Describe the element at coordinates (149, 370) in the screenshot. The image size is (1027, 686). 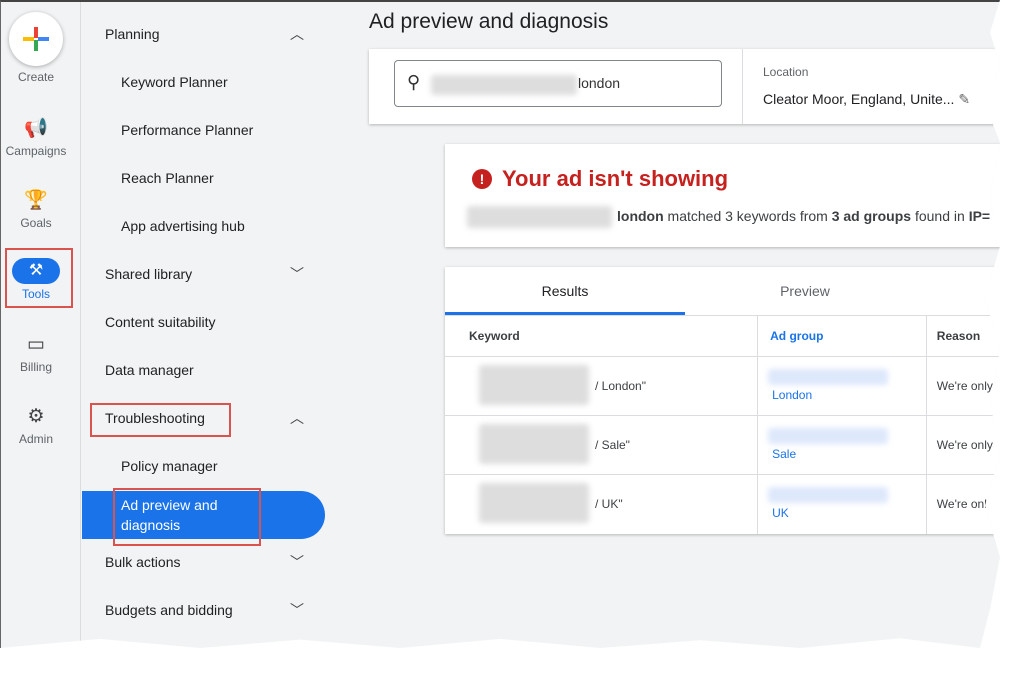
I see `nav-label: Data manager` at that location.